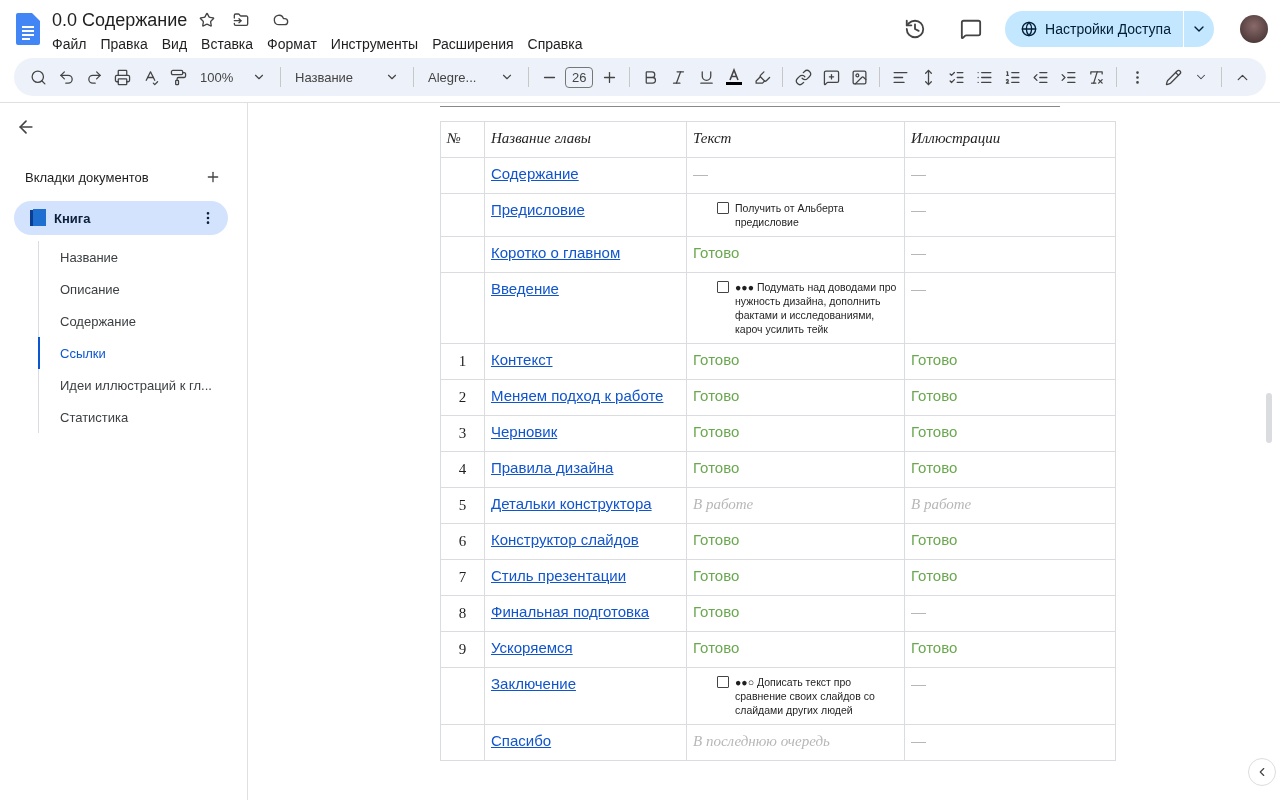 The height and width of the screenshot is (800, 1280). I want to click on chapter-link: Детальки конструктора, so click(571, 503).